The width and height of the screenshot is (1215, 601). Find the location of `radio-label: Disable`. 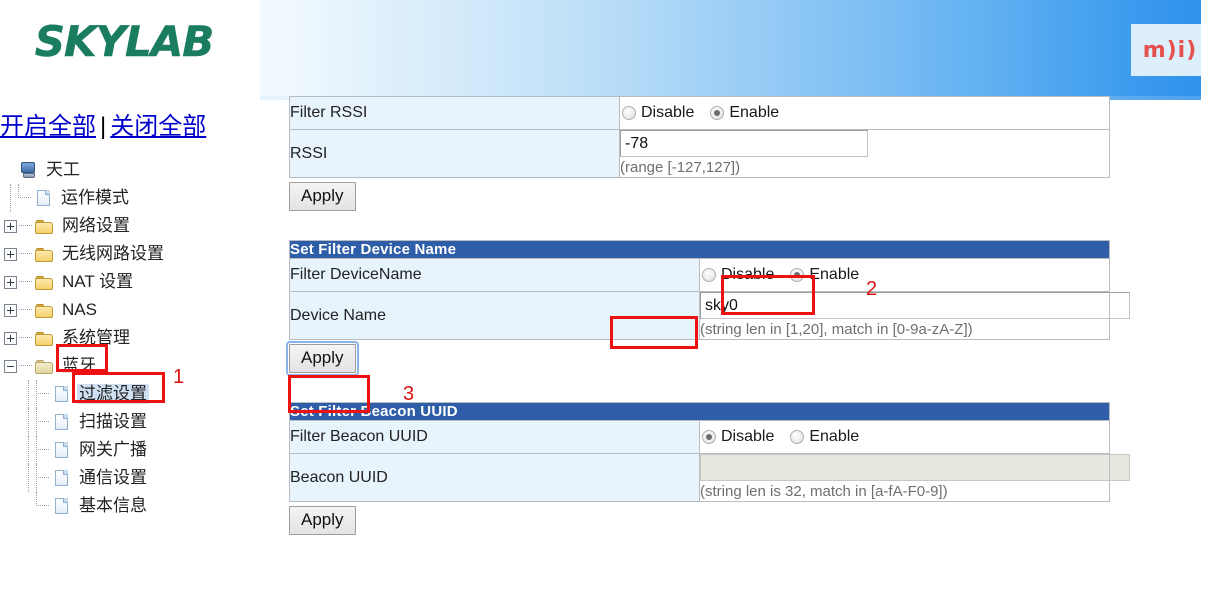

radio-label: Disable is located at coordinates (668, 112).